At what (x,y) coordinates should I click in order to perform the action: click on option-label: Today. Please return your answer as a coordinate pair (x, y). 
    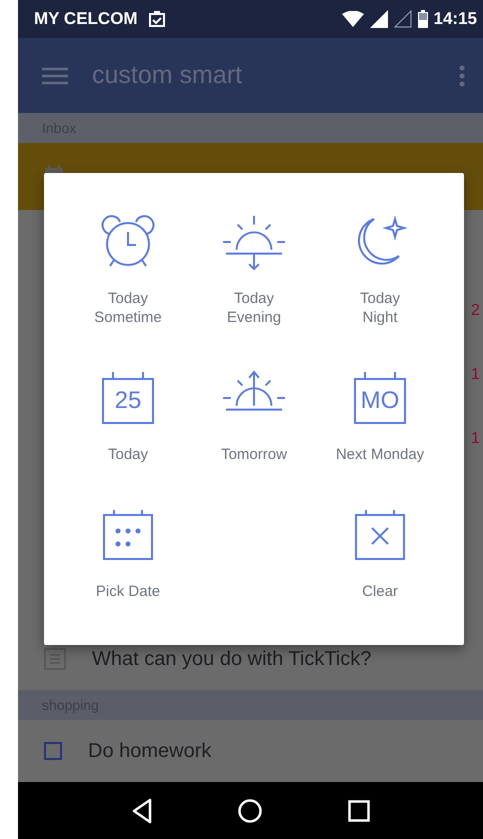
    Looking at the image, I should click on (128, 454).